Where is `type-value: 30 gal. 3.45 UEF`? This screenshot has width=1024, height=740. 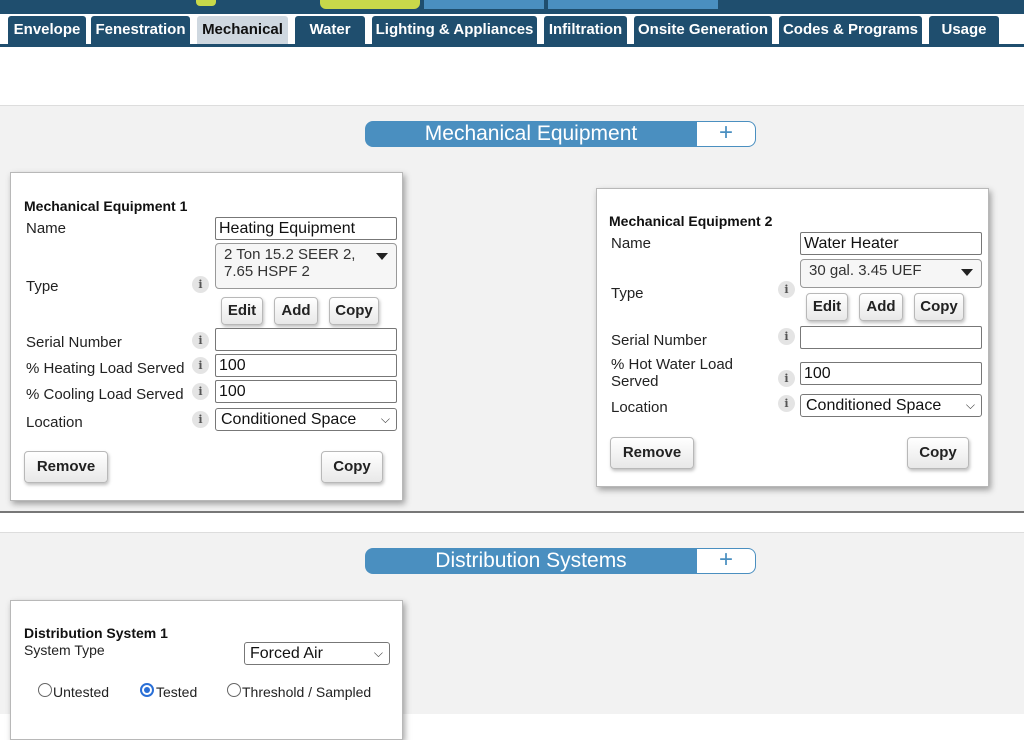
type-value: 30 gal. 3.45 UEF is located at coordinates (865, 270).